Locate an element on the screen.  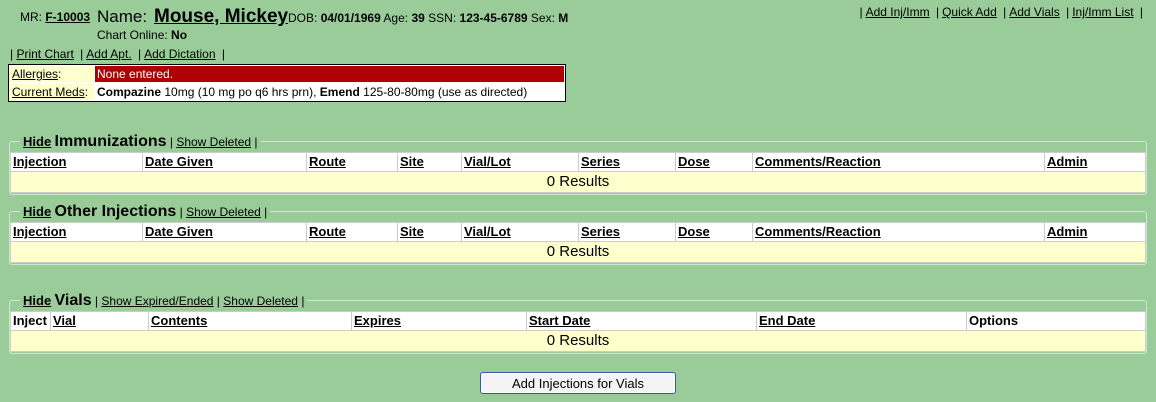
vials-heading: Vials is located at coordinates (73, 300).